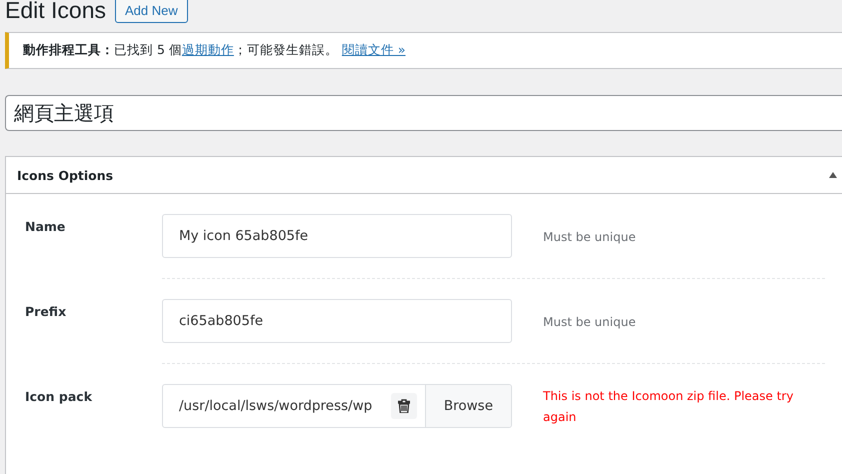 The width and height of the screenshot is (842, 474). Describe the element at coordinates (46, 311) in the screenshot. I see `field-label: Prefix` at that location.